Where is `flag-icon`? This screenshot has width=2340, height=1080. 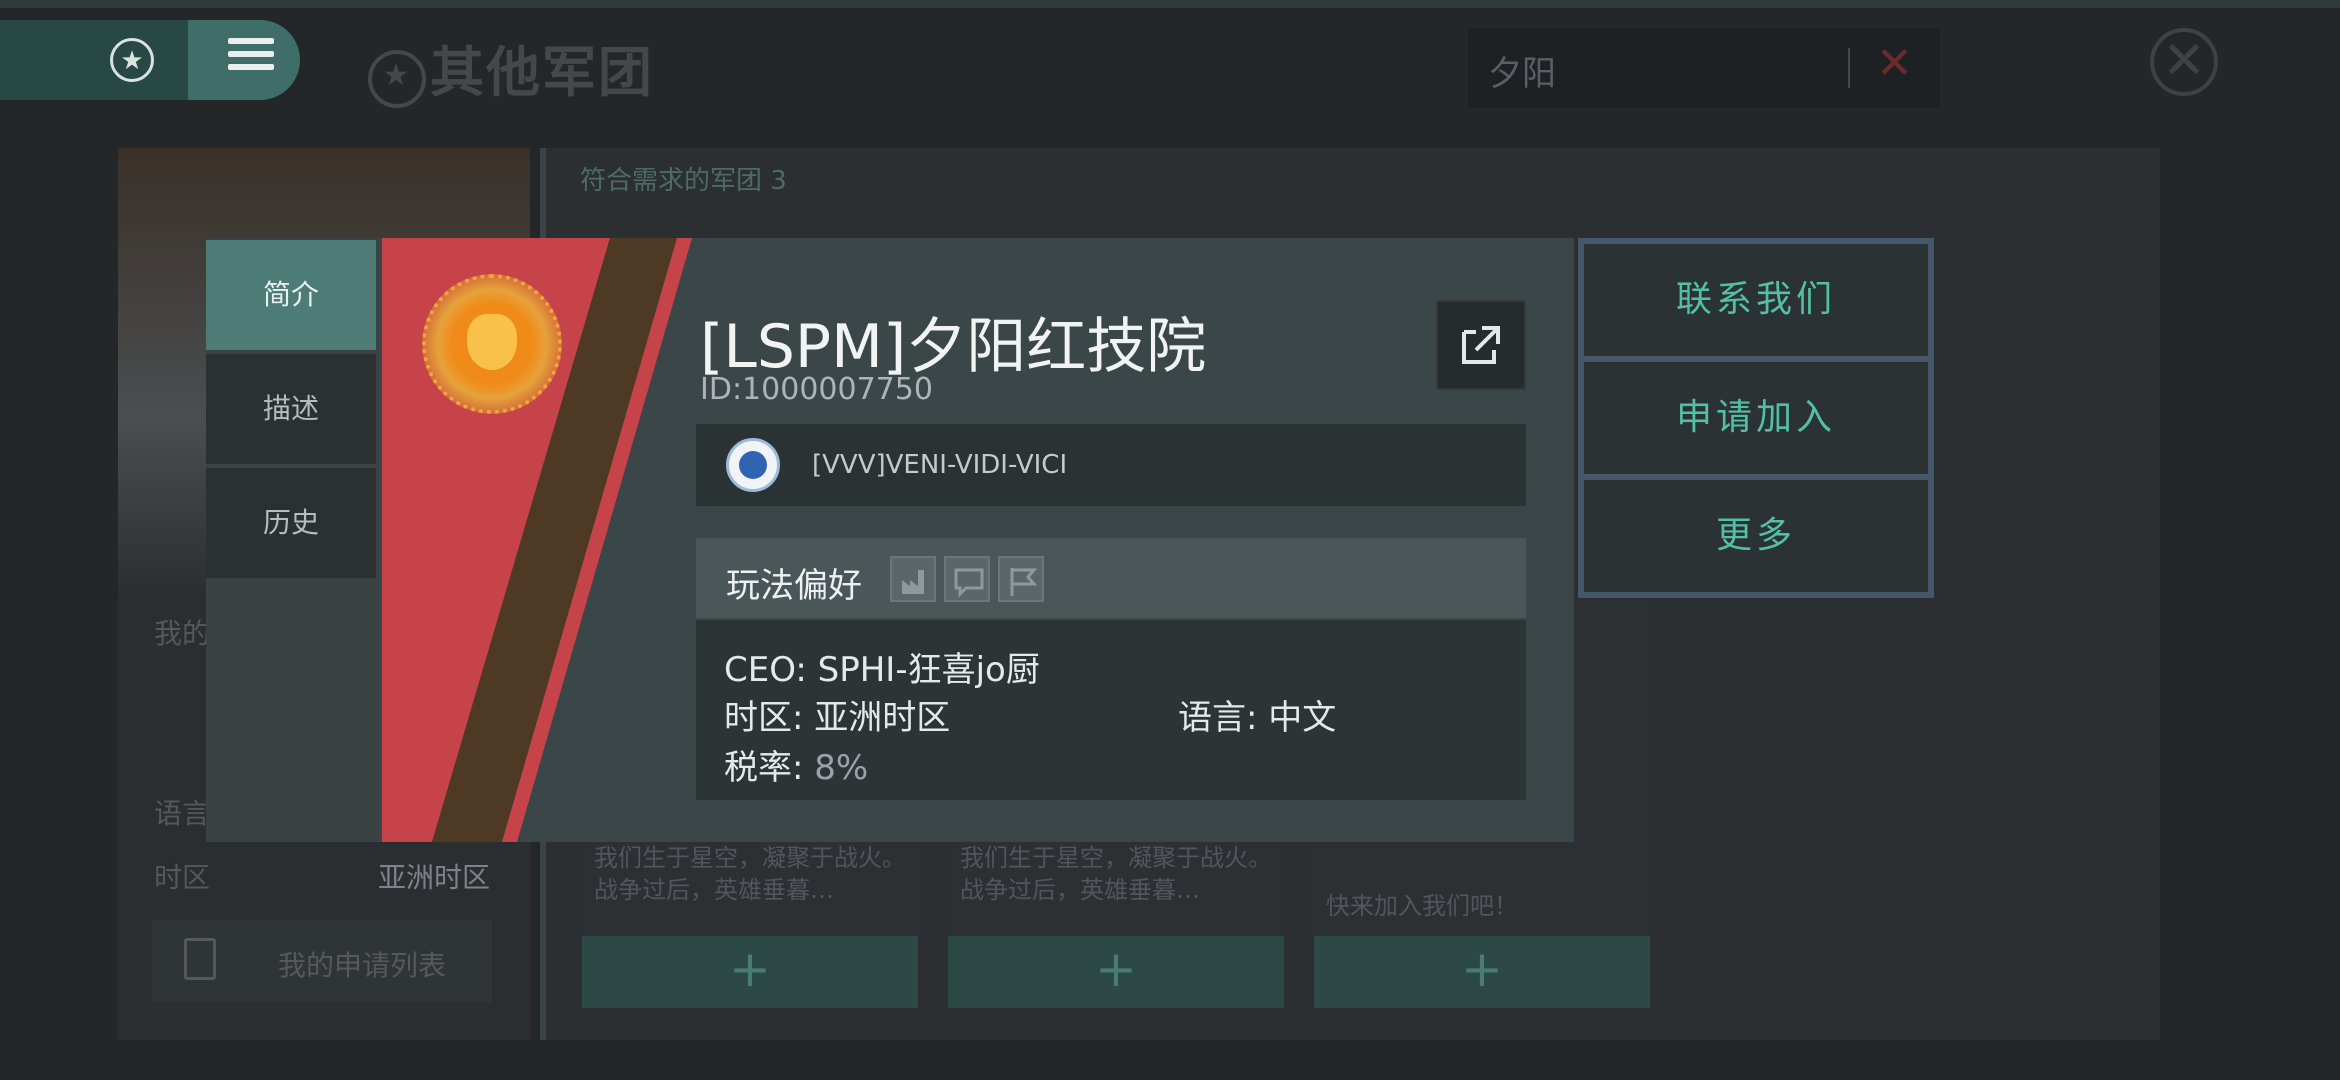 flag-icon is located at coordinates (1021, 579).